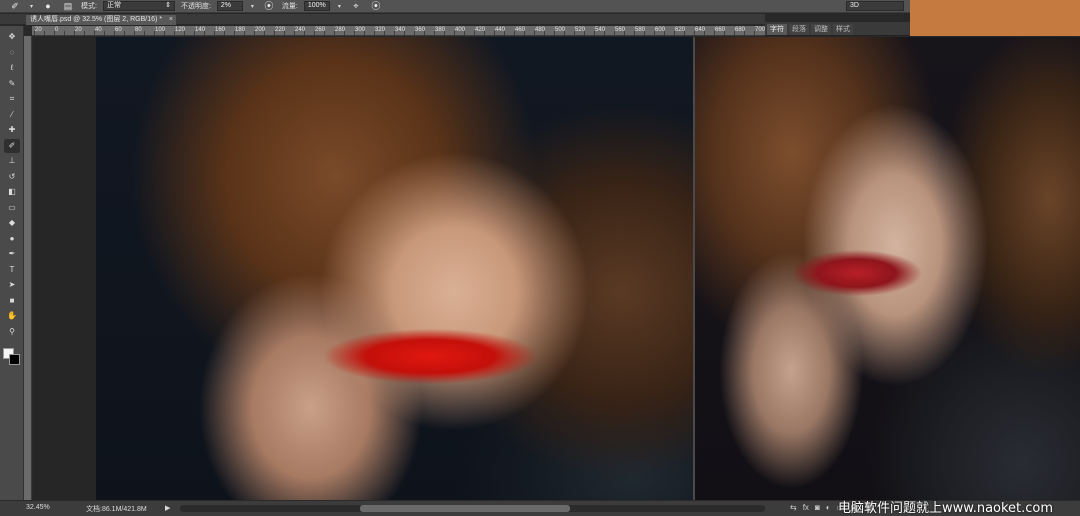 The image size is (1080, 516). What do you see at coordinates (946, 508) in the screenshot?
I see `watermark-text: 电脑软件问题就上www.naoket.com` at bounding box center [946, 508].